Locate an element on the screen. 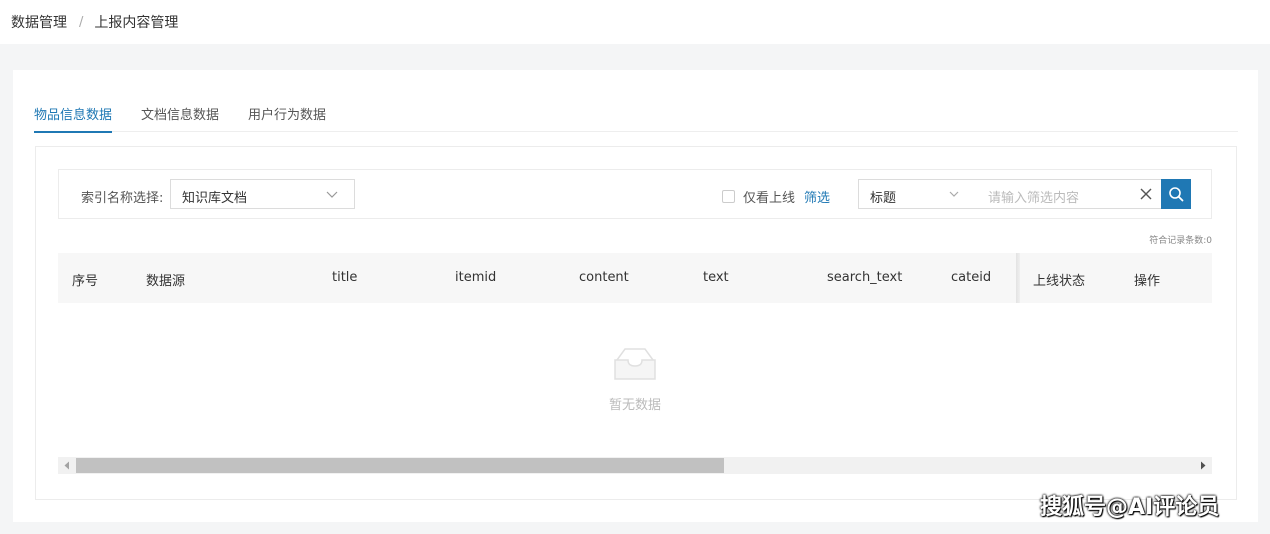  search-input: 请输入筛选内容 is located at coordinates (1070, 194).